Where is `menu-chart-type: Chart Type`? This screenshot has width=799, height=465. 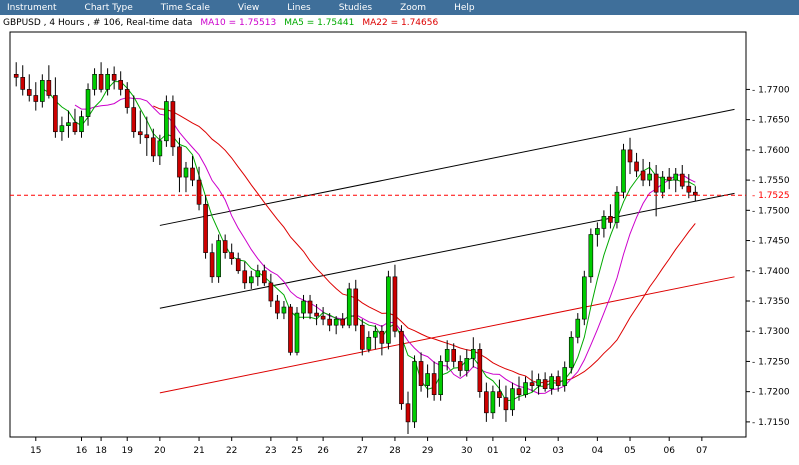
menu-chart-type: Chart Type is located at coordinates (109, 8).